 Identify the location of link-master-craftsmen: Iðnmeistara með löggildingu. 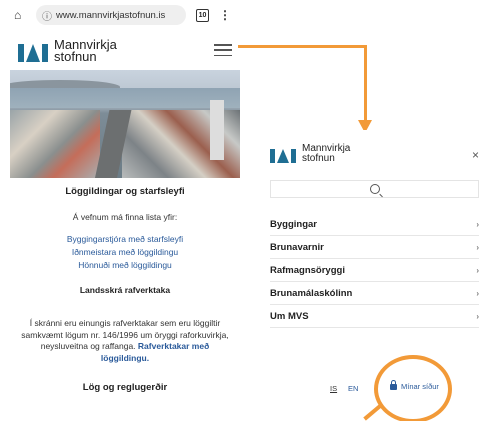
(125, 252).